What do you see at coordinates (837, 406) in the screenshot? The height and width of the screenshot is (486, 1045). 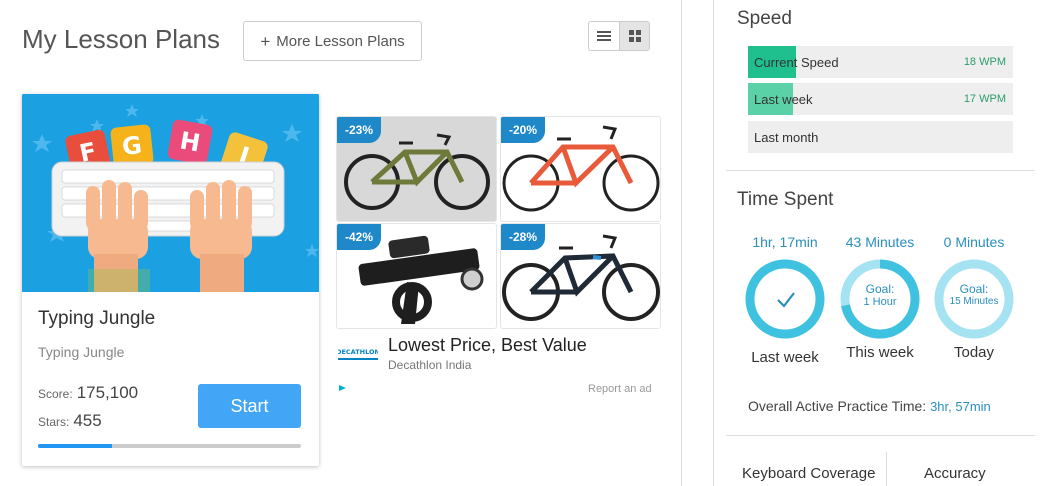 I see `overall-label: Overall Active Practice Time:` at bounding box center [837, 406].